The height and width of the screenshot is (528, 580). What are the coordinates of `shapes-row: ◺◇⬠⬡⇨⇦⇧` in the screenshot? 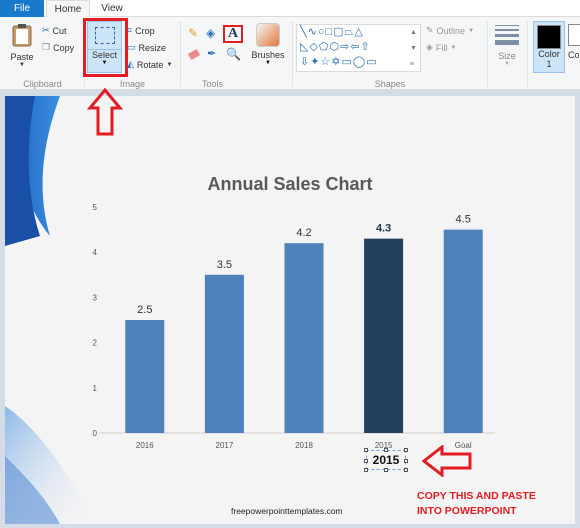 It's located at (335, 47).